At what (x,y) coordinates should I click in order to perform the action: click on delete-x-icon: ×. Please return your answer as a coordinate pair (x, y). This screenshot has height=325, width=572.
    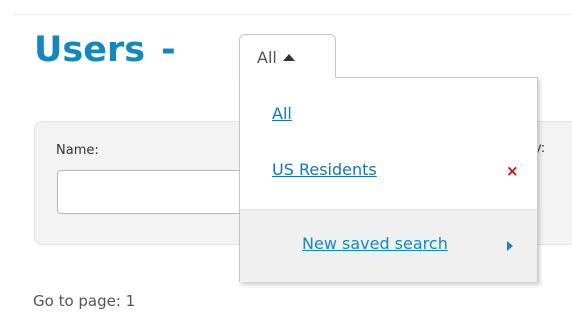
    Looking at the image, I should click on (512, 171).